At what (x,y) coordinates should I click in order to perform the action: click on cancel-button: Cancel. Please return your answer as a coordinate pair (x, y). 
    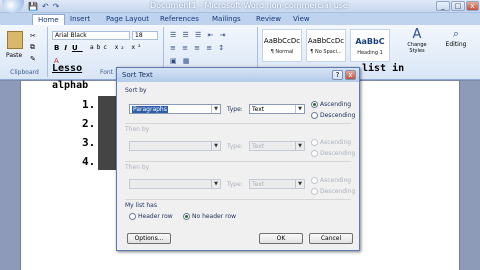
    Looking at the image, I should click on (331, 238).